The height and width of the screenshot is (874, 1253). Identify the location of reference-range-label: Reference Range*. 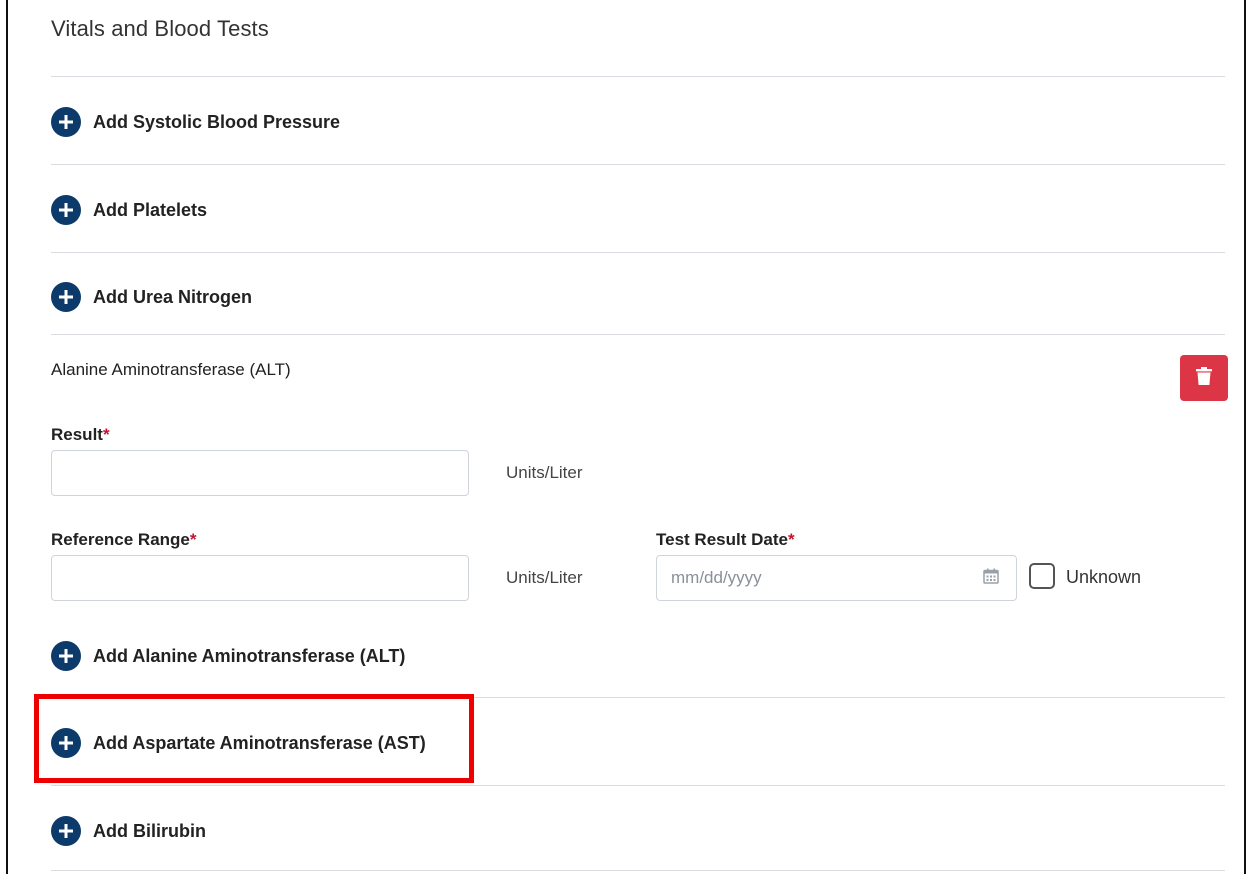
(124, 539).